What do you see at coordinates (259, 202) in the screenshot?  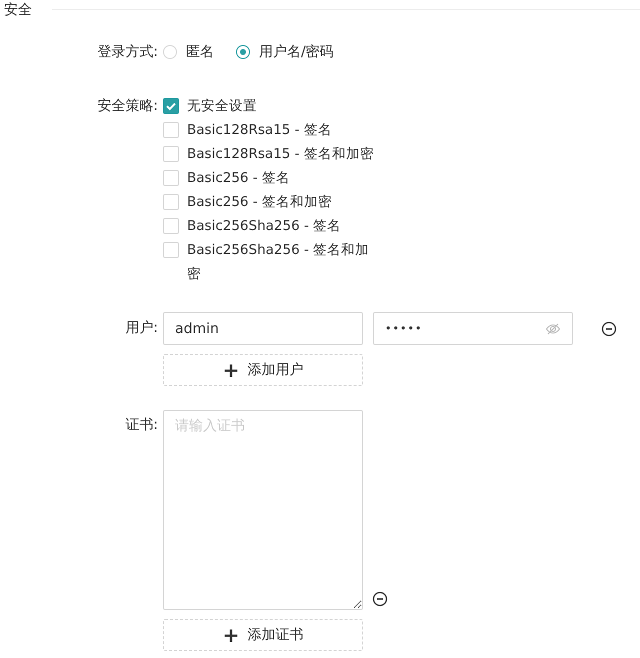 I see `checkbox-label: Basic256 - 签名和加密` at bounding box center [259, 202].